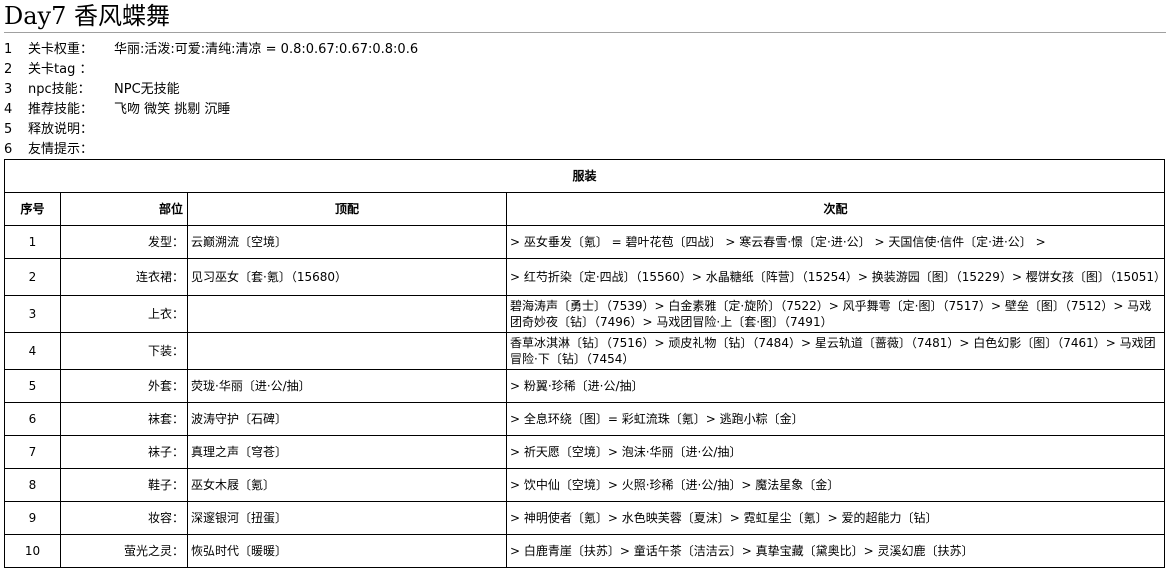 The height and width of the screenshot is (574, 1175). I want to click on cell-part: 发型：, so click(124, 242).